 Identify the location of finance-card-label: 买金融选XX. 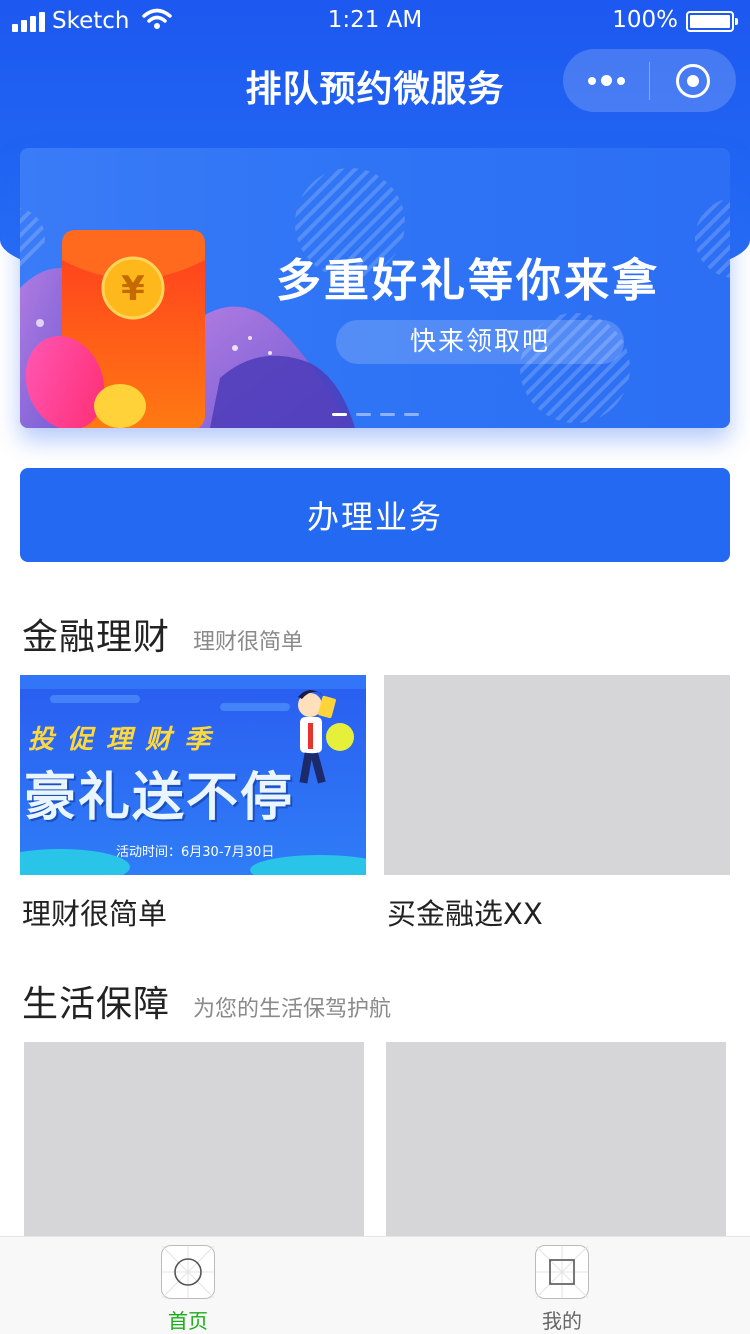
(465, 912).